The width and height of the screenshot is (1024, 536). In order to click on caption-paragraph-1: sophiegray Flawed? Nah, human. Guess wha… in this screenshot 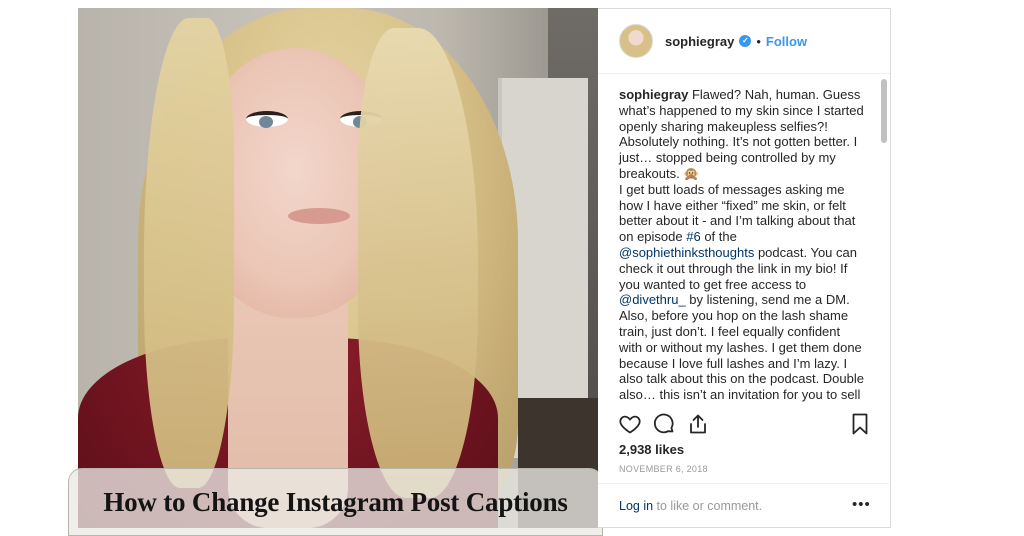, I will do `click(742, 134)`.